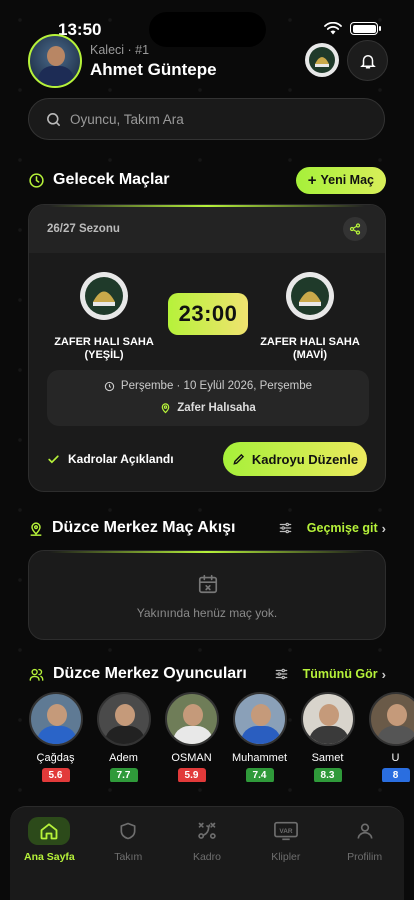 Image resolution: width=414 pixels, height=900 pixels. Describe the element at coordinates (305, 459) in the screenshot. I see `edit-lineup-label: Kadroyu Düzenle` at that location.